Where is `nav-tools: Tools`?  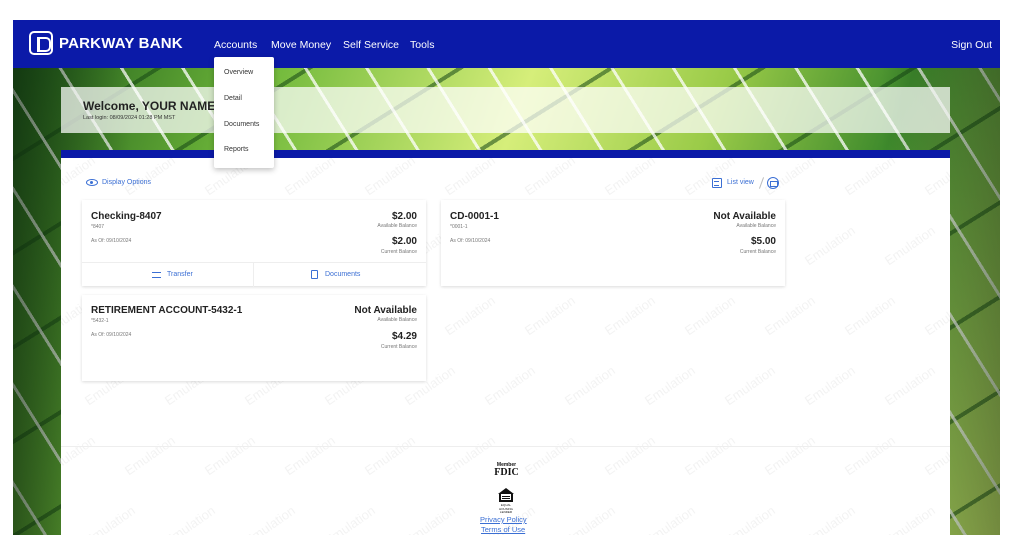 nav-tools: Tools is located at coordinates (422, 45).